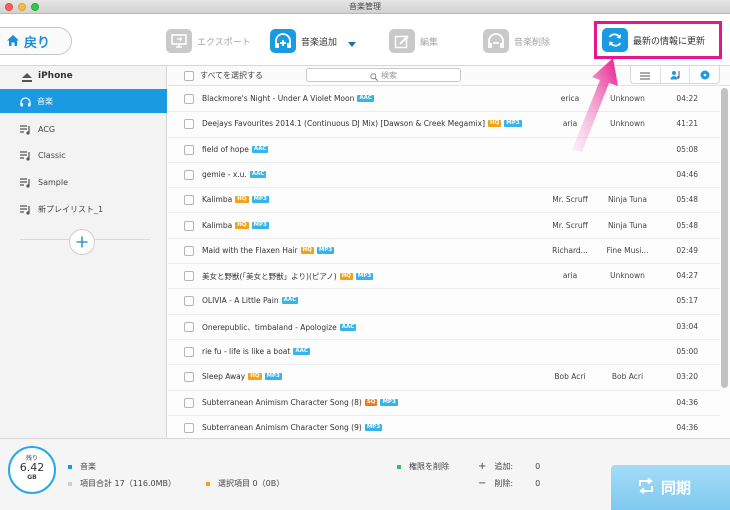 Image resolution: width=730 pixels, height=510 pixels. What do you see at coordinates (687, 301) in the screenshot?
I see `song-duration: 05:17` at bounding box center [687, 301].